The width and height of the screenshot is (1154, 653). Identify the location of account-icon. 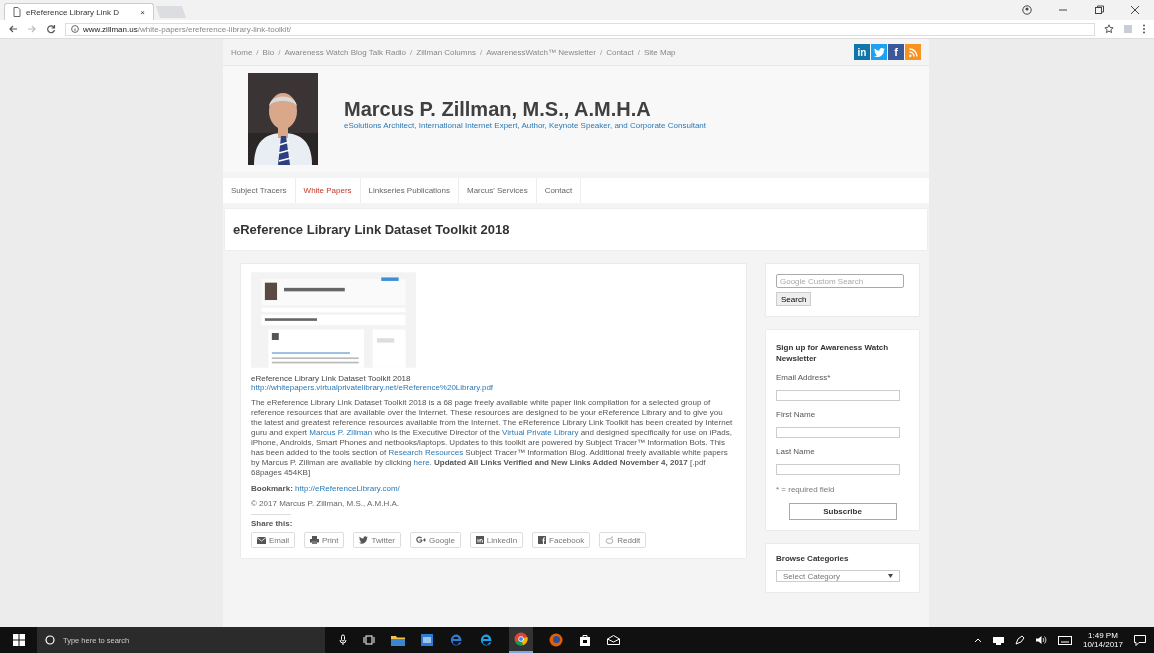
(1027, 10).